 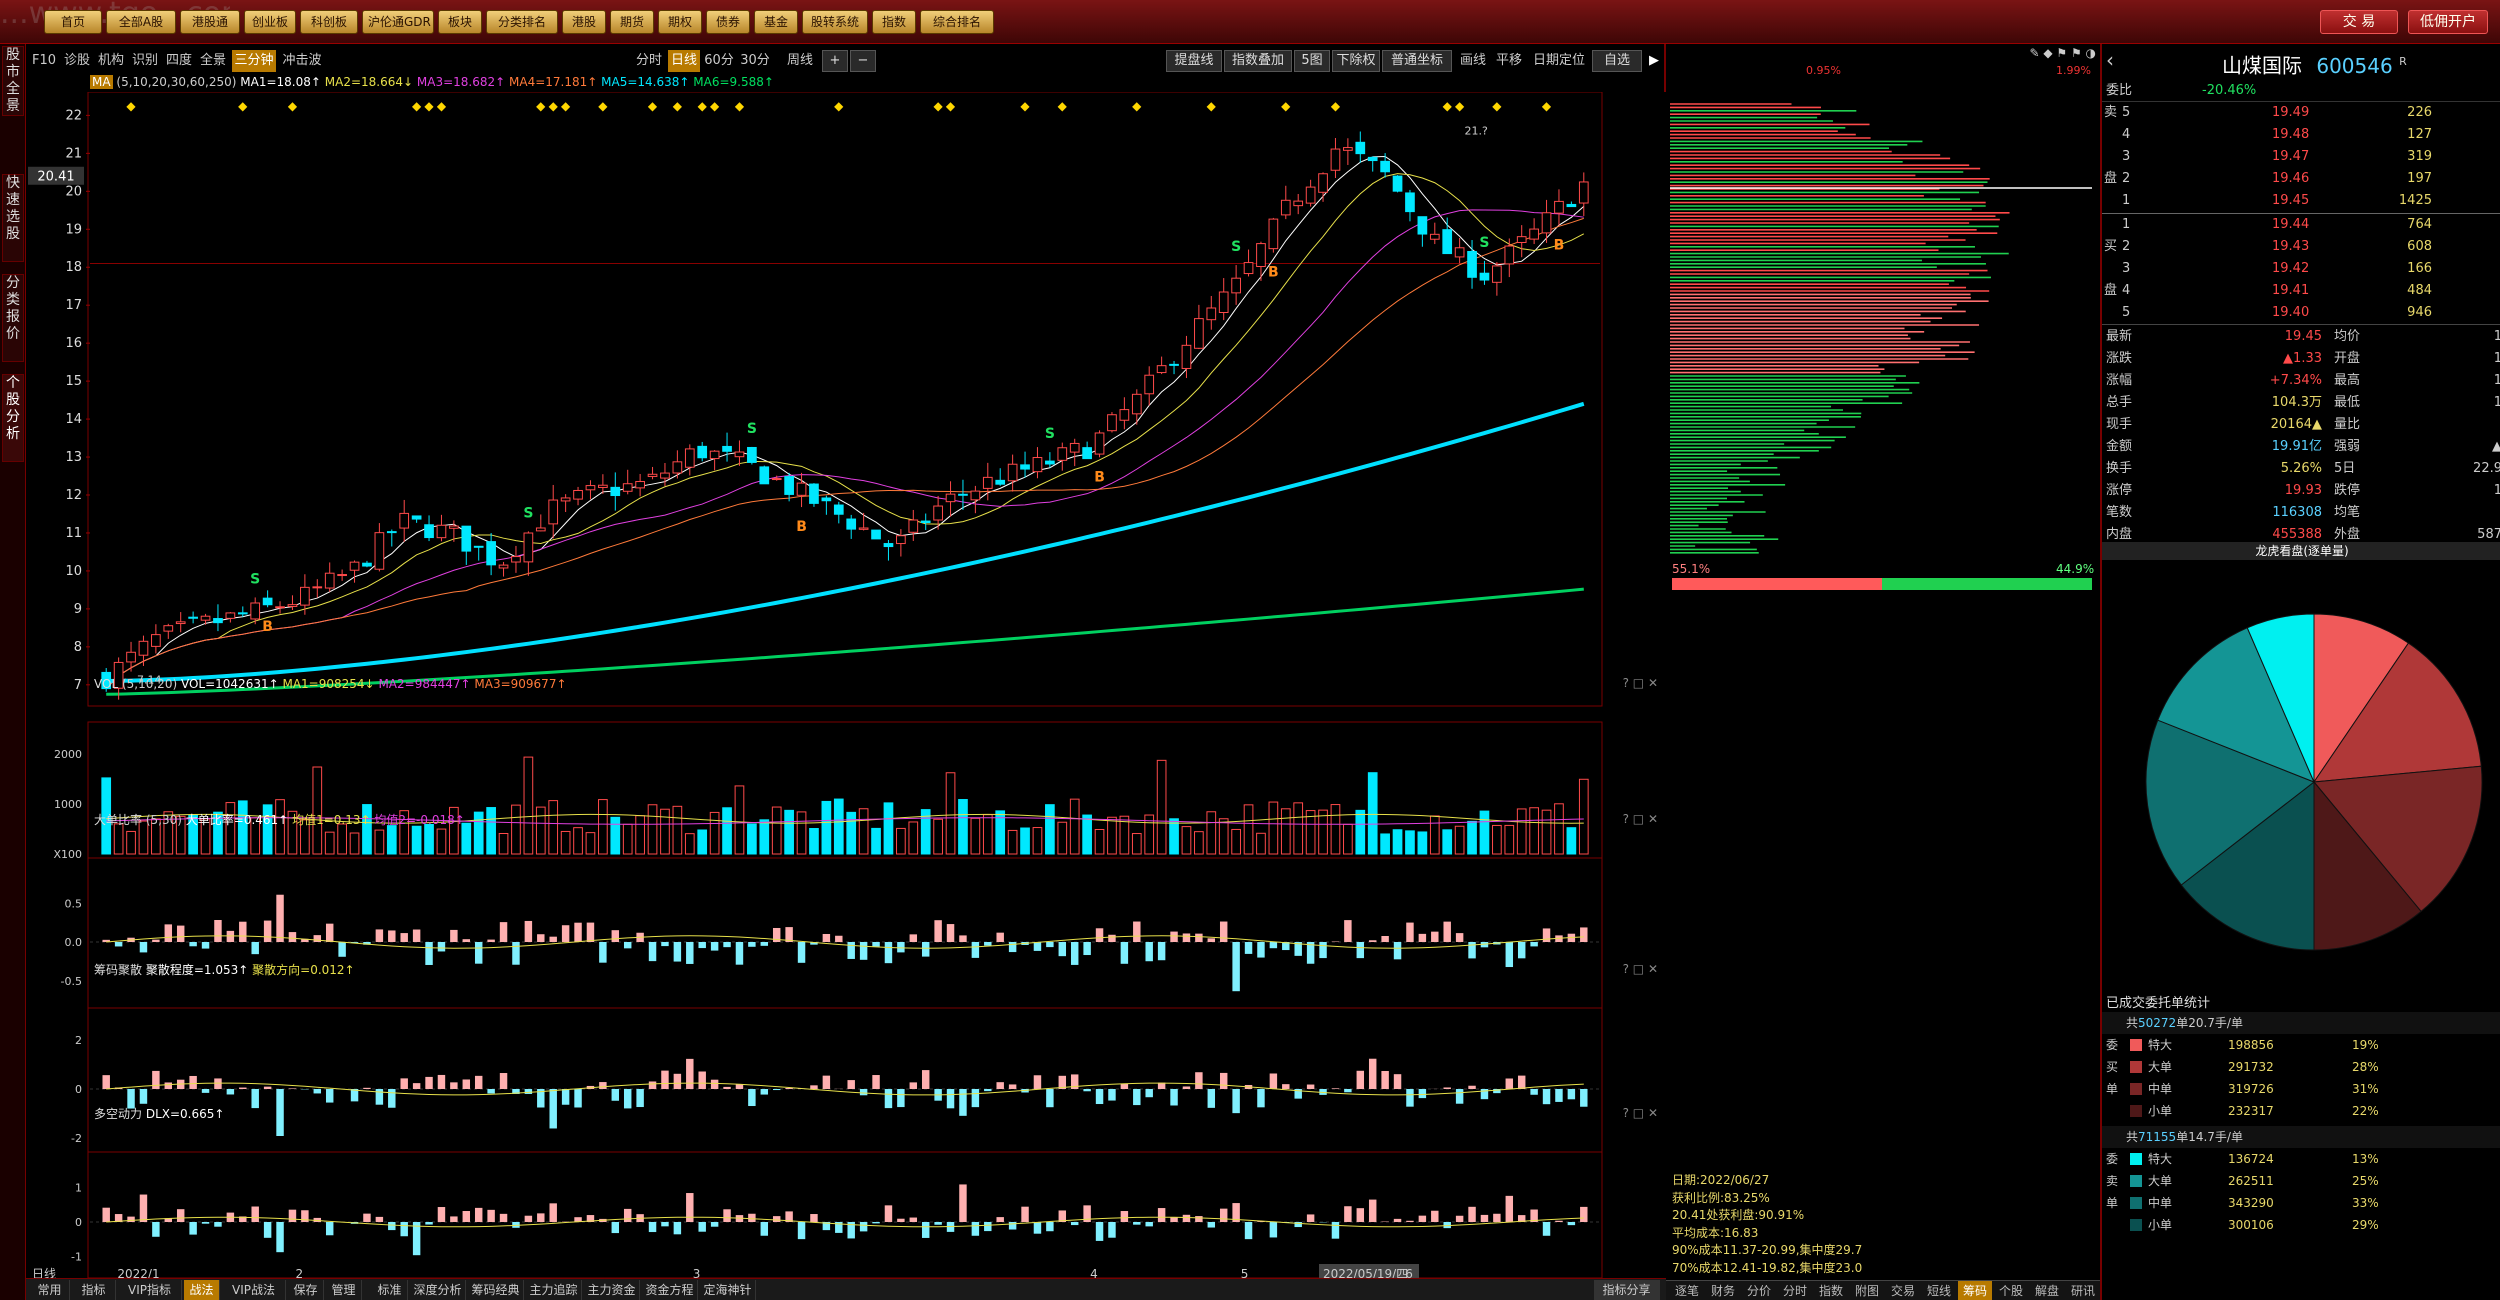 I want to click on period-tab-weekly: 周线, so click(x=800, y=61).